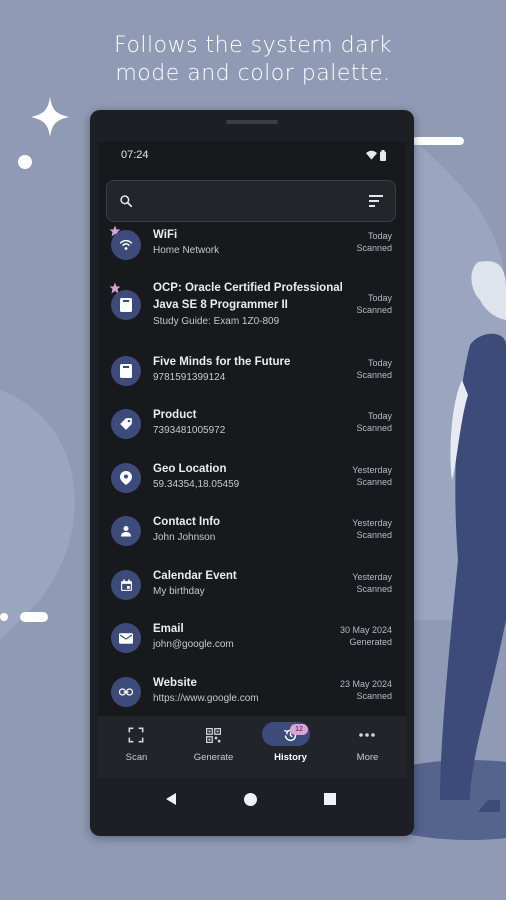 Image resolution: width=506 pixels, height=900 pixels. Describe the element at coordinates (299, 729) in the screenshot. I see `history-count-badge: 12` at that location.